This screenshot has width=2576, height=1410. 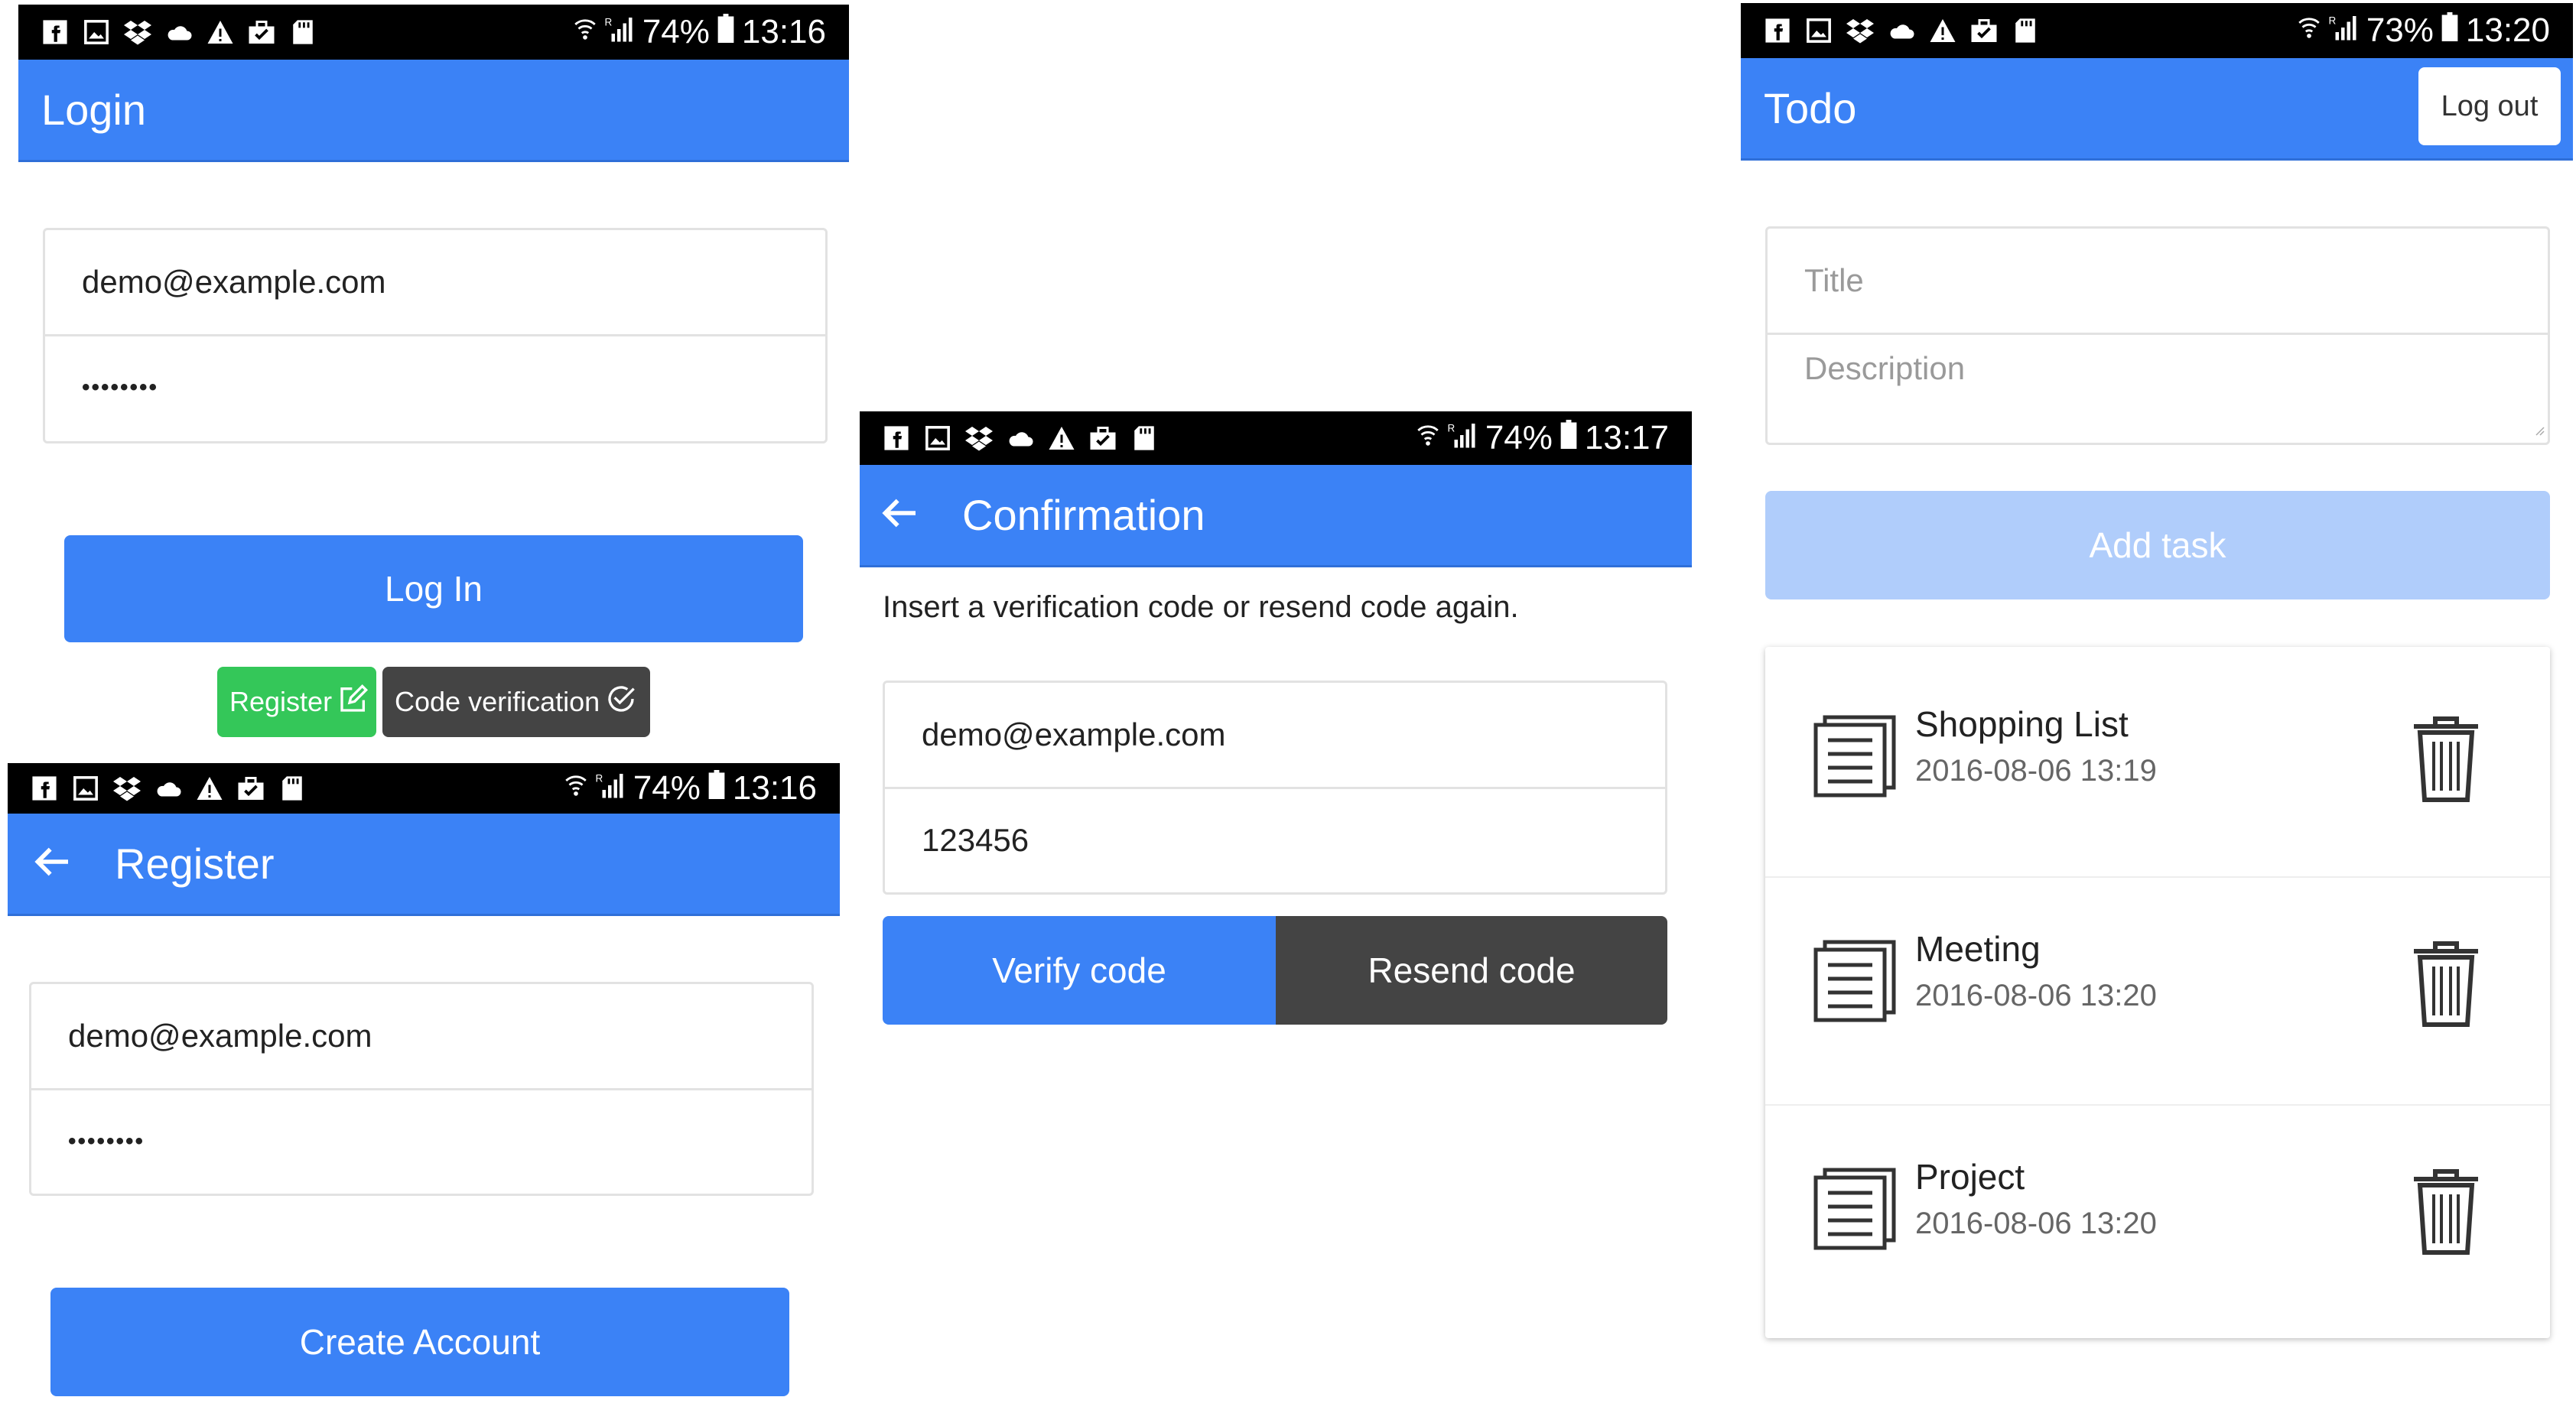 What do you see at coordinates (2157, 109) in the screenshot?
I see `app-bar: Todo Log out` at bounding box center [2157, 109].